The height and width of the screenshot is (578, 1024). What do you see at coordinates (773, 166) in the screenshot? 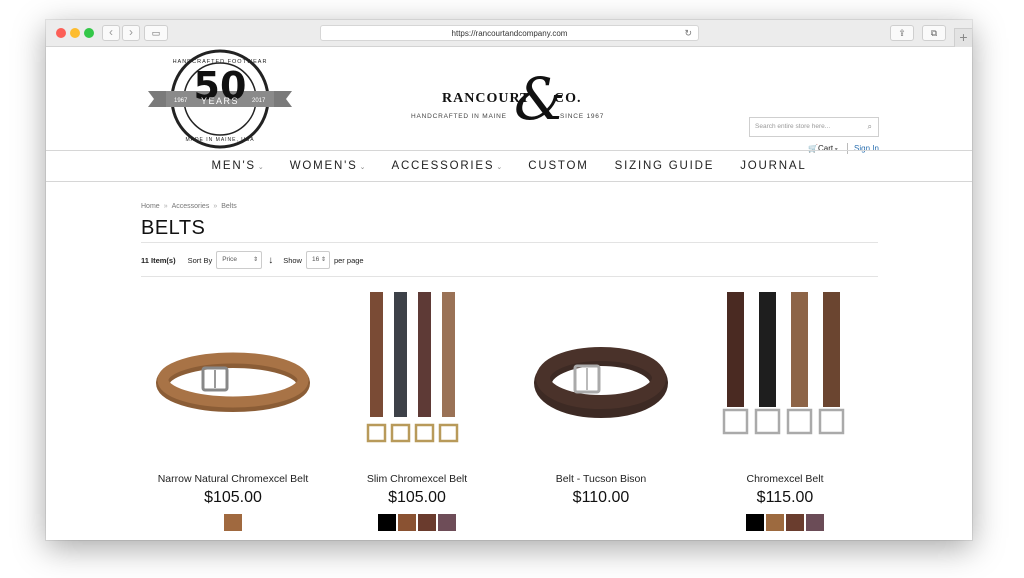
I see `nav-item-journal: JOURNAL` at bounding box center [773, 166].